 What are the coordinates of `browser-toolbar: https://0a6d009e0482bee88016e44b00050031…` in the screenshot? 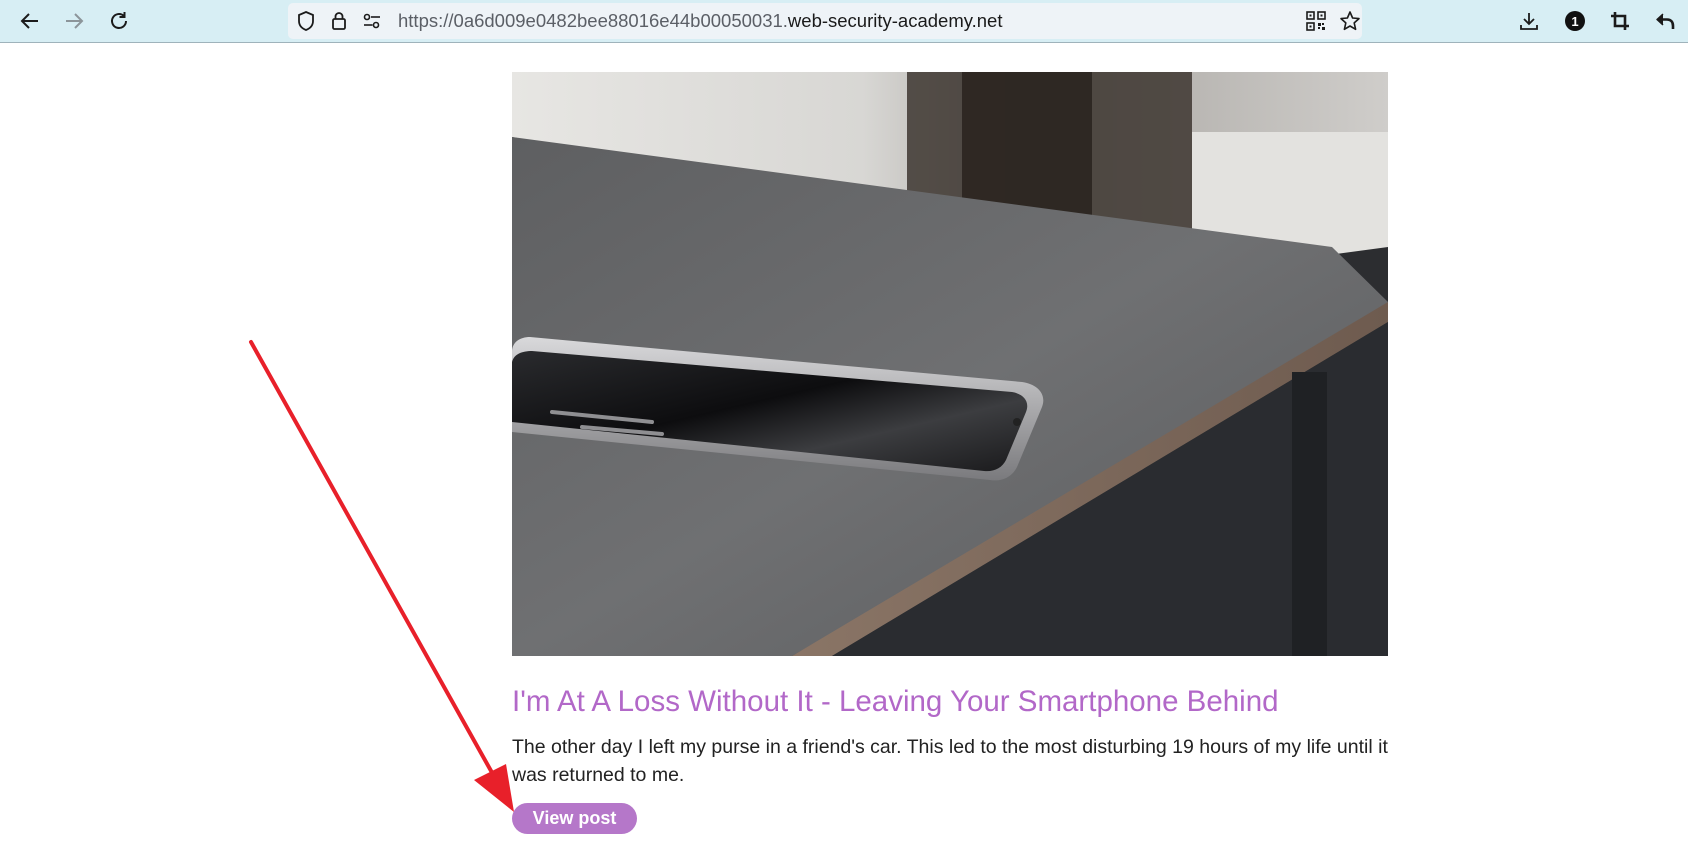 It's located at (844, 21).